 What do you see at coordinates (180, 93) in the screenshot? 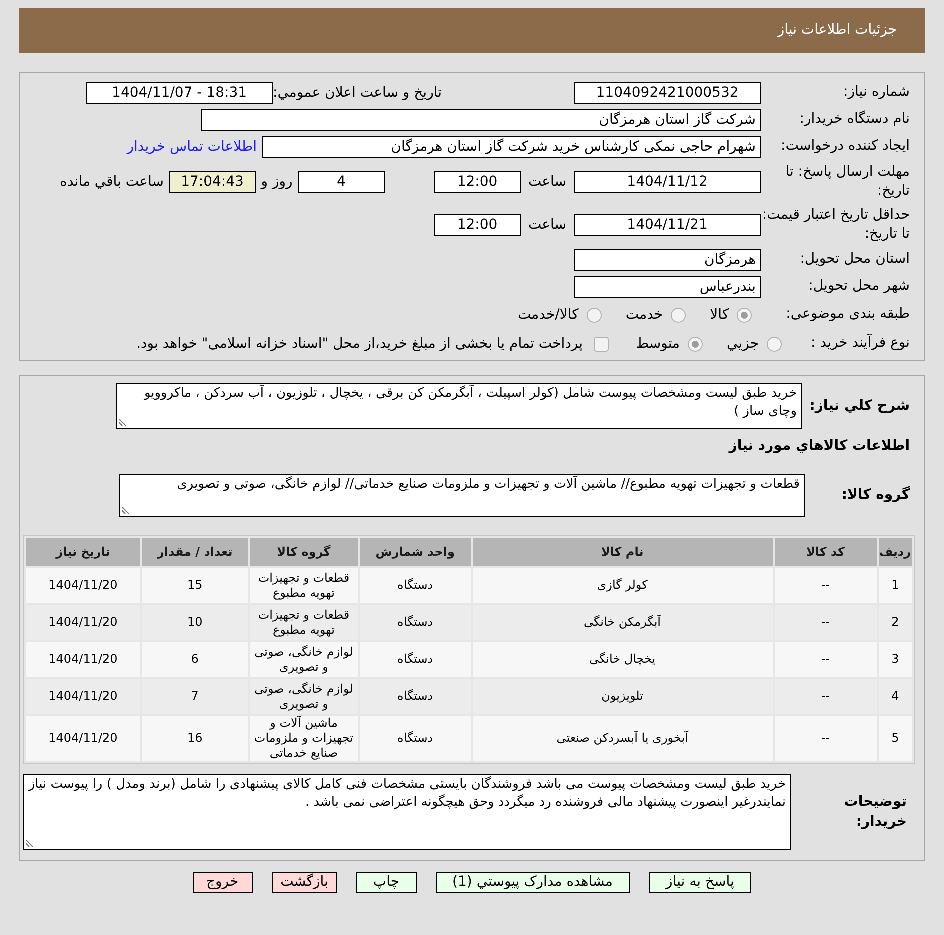
I see `announcement-date-field: 1404/11/07 - 18:31` at bounding box center [180, 93].